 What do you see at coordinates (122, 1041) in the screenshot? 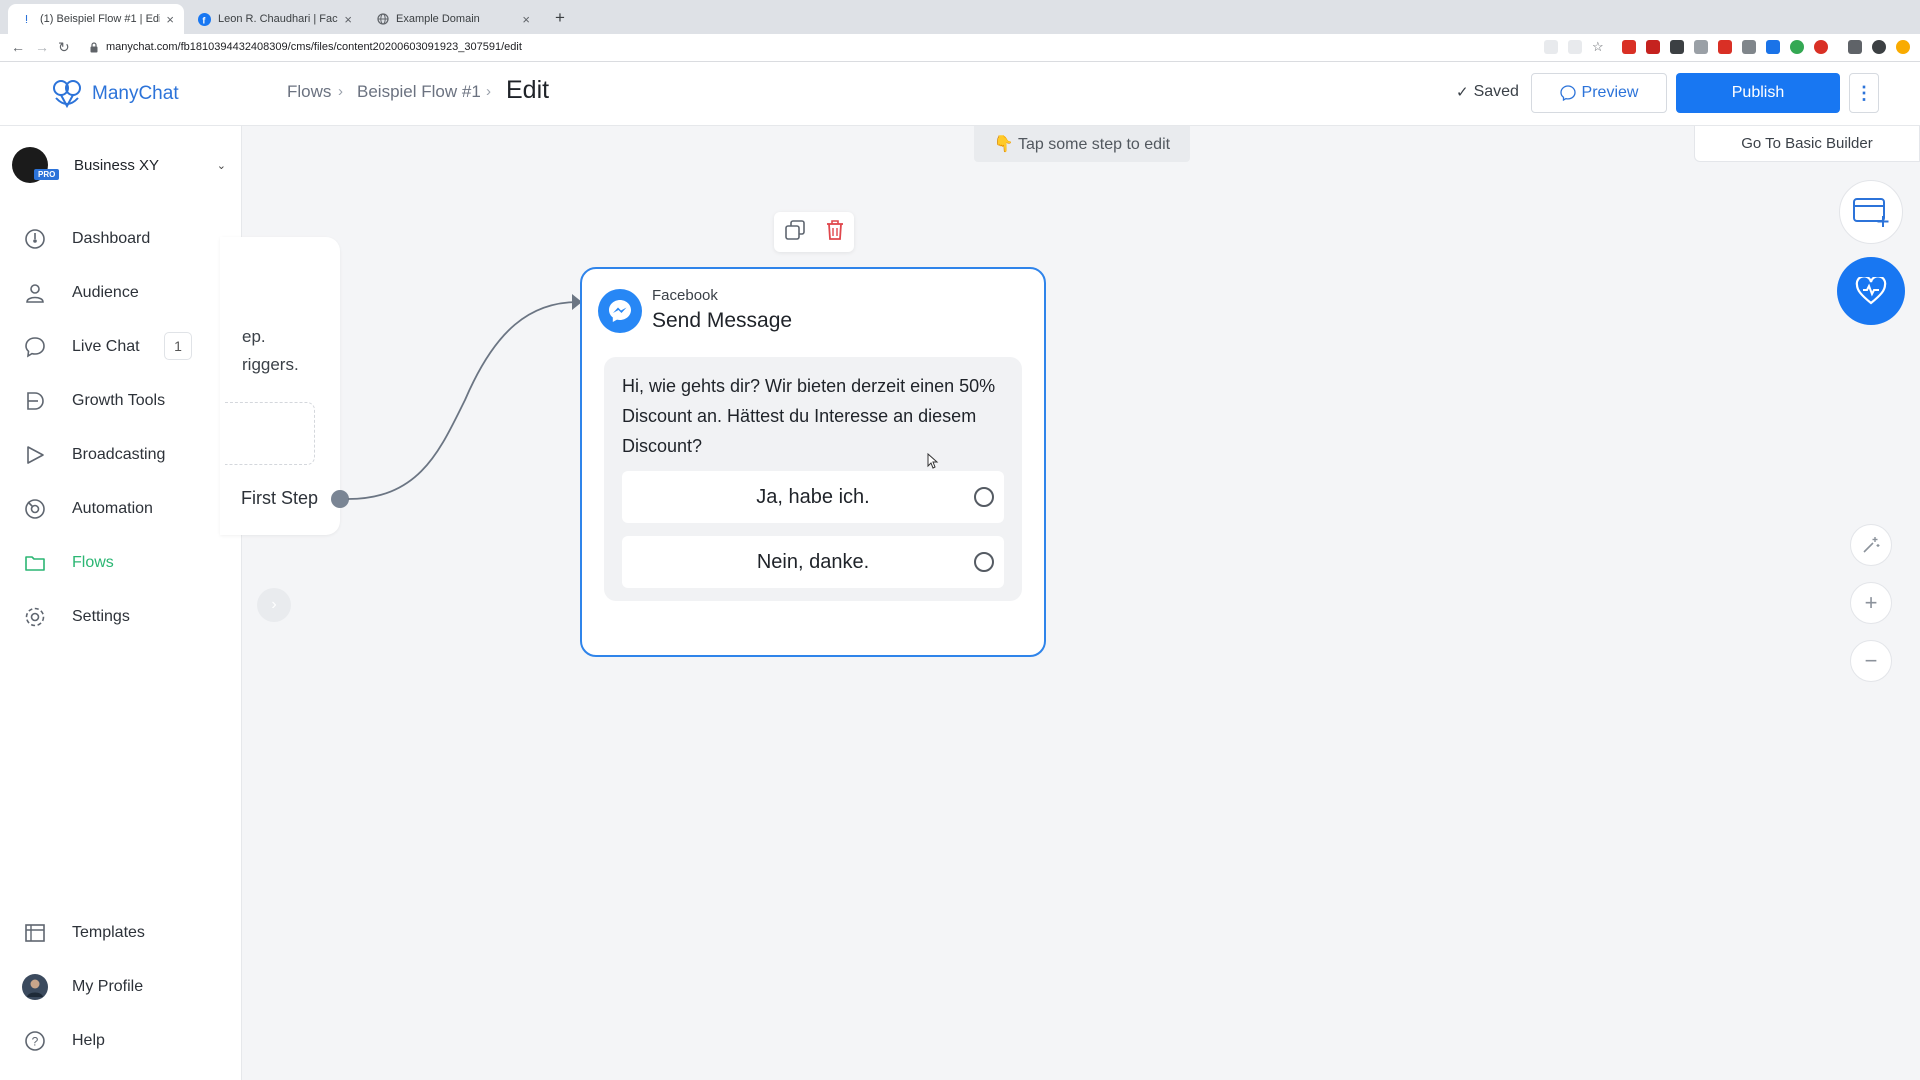
I see `sidebar-item-help: ? Help` at bounding box center [122, 1041].